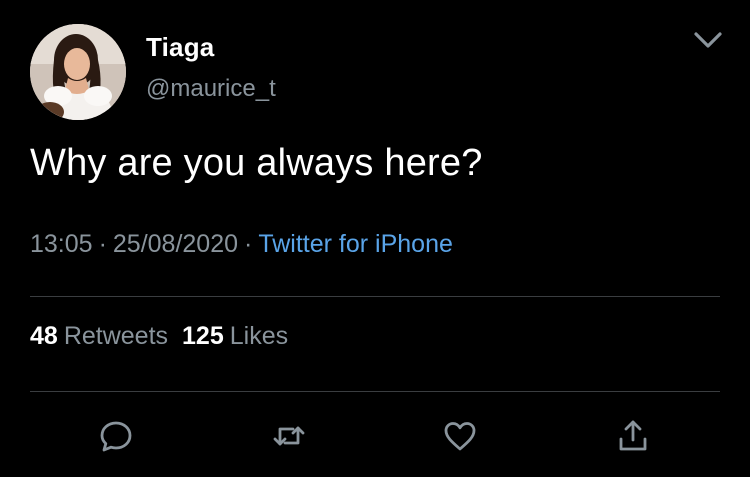  What do you see at coordinates (460, 436) in the screenshot?
I see `heart-icon` at bounding box center [460, 436].